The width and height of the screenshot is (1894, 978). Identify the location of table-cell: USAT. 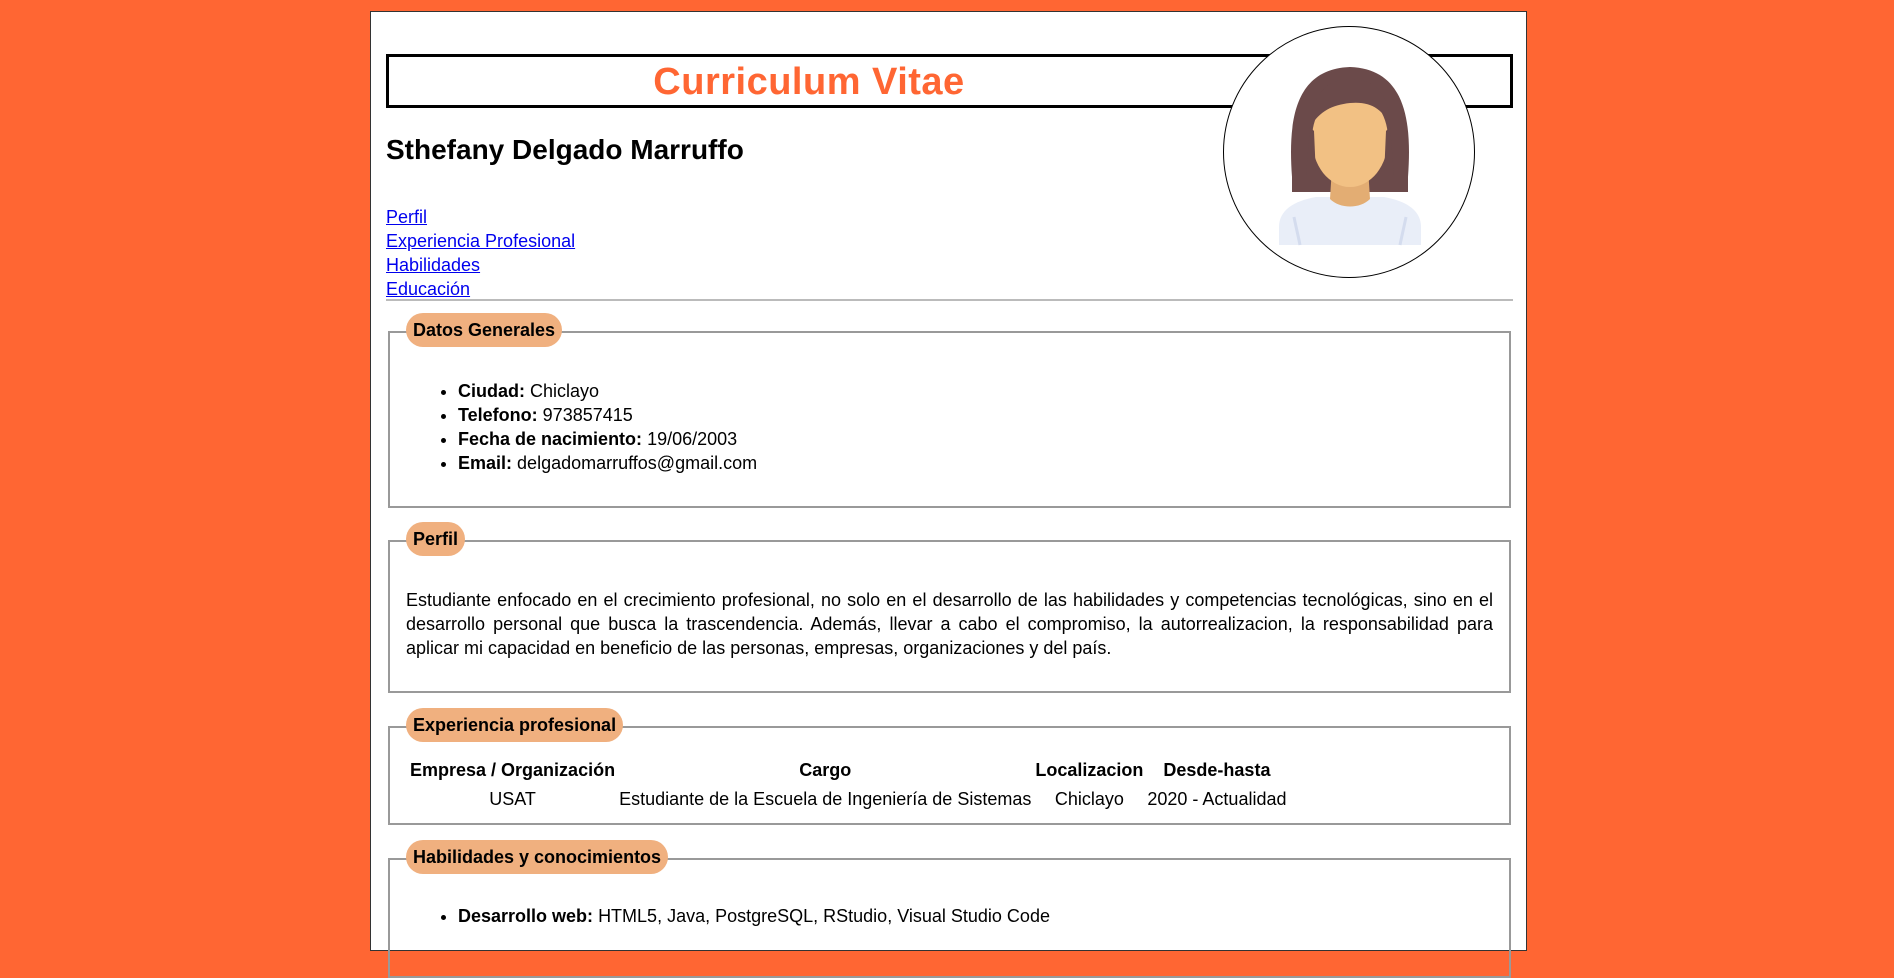
(512, 799).